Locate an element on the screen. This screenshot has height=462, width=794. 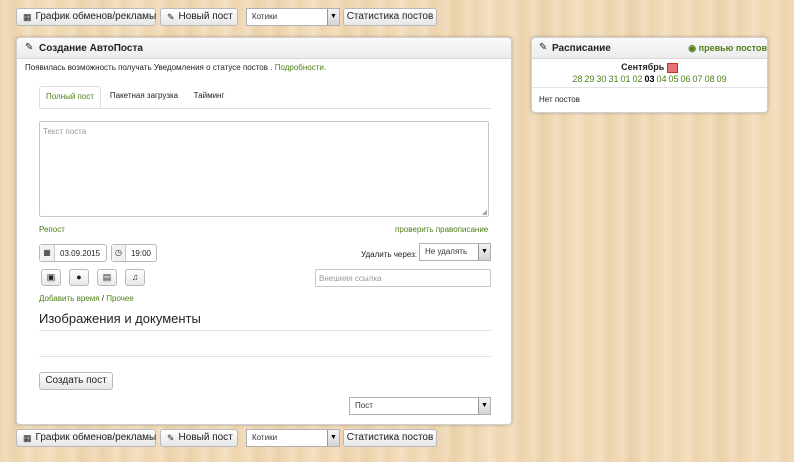
new-post-button: ✎ Новый пост is located at coordinates (199, 17).